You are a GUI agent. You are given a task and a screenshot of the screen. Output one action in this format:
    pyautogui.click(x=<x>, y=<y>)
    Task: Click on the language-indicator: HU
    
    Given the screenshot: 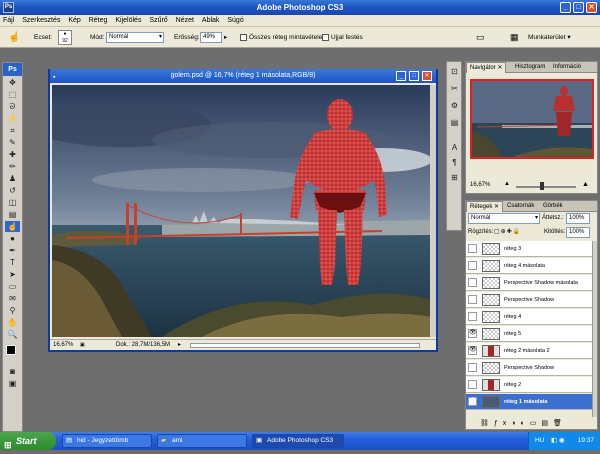 What is the action you would take?
    pyautogui.click(x=539, y=441)
    